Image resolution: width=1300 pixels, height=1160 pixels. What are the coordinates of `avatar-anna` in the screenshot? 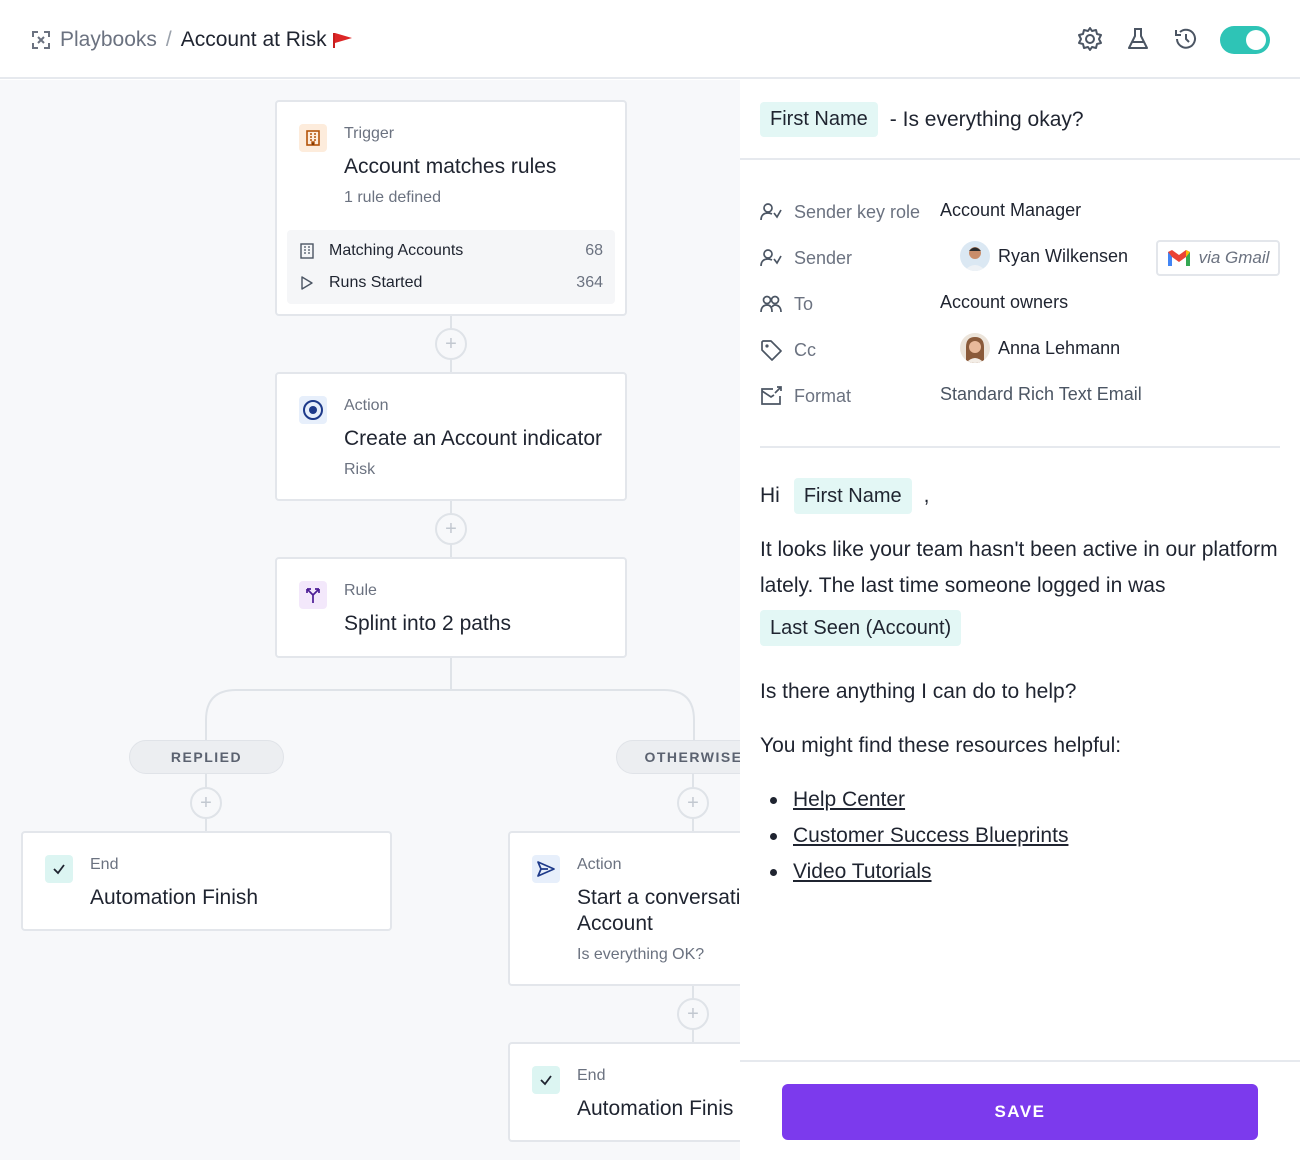 It's located at (975, 348).